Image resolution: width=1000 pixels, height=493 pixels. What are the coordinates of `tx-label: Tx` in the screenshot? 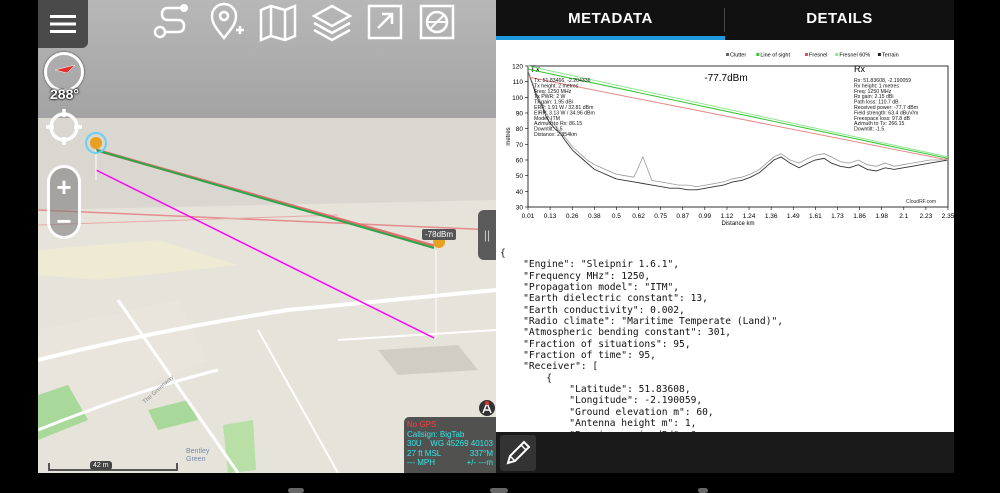 It's located at (535, 69).